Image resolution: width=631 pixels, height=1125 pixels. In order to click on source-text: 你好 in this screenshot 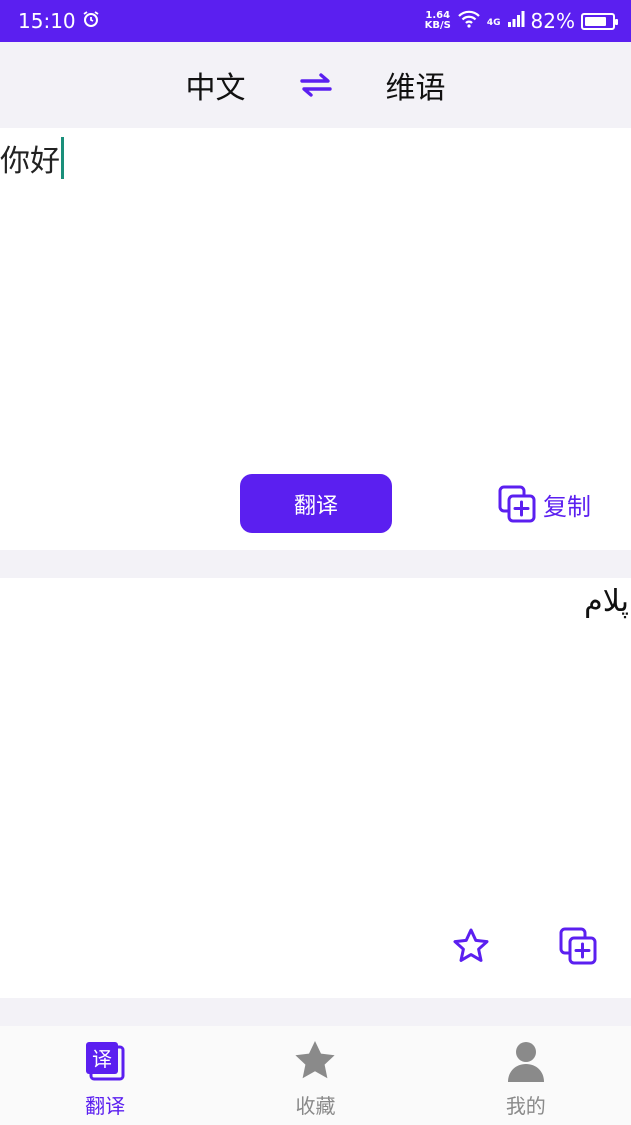, I will do `click(30, 161)`.